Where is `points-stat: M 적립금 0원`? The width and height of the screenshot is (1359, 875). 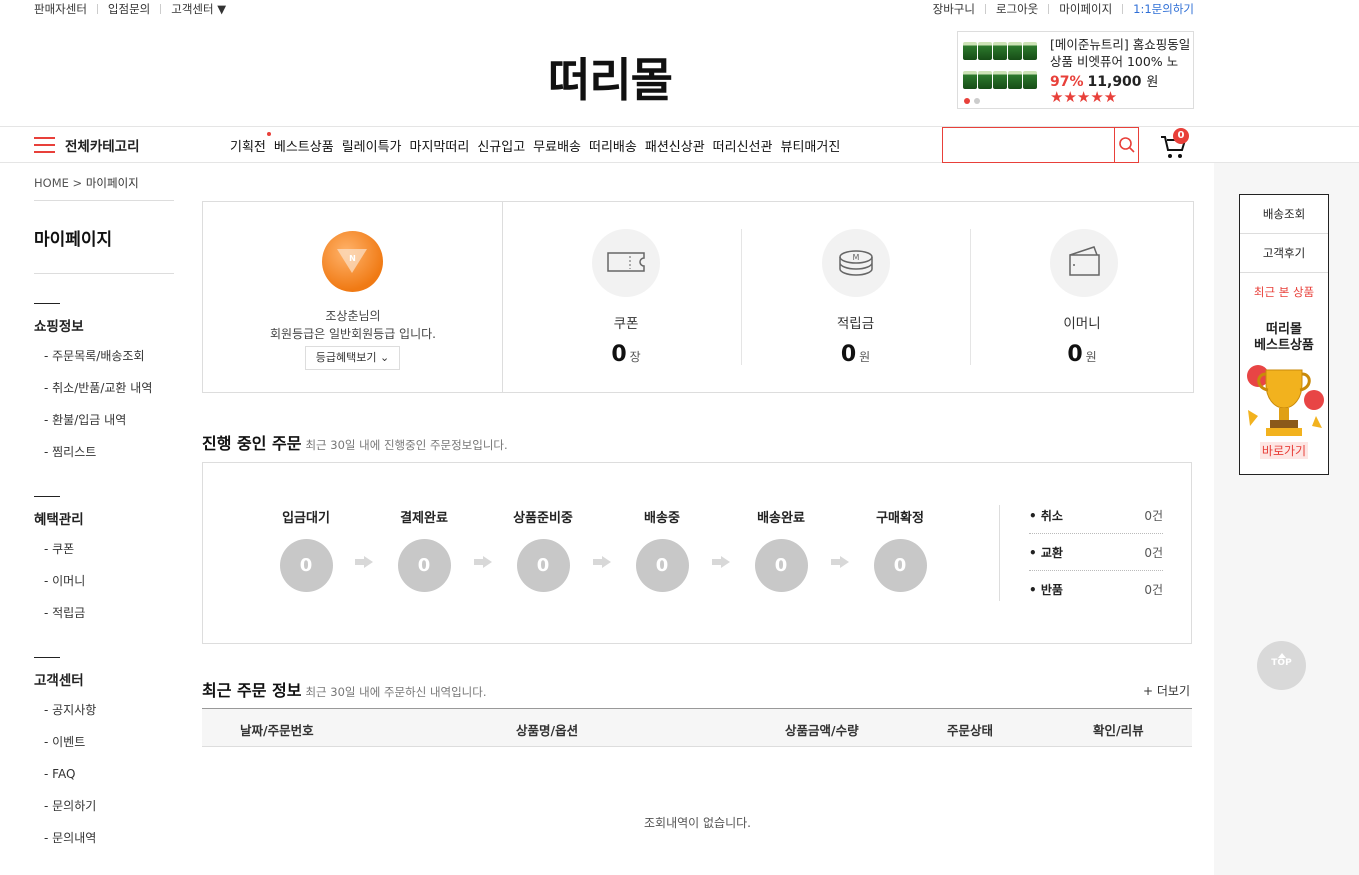
points-stat: M 적립금 0원 is located at coordinates (855, 297).